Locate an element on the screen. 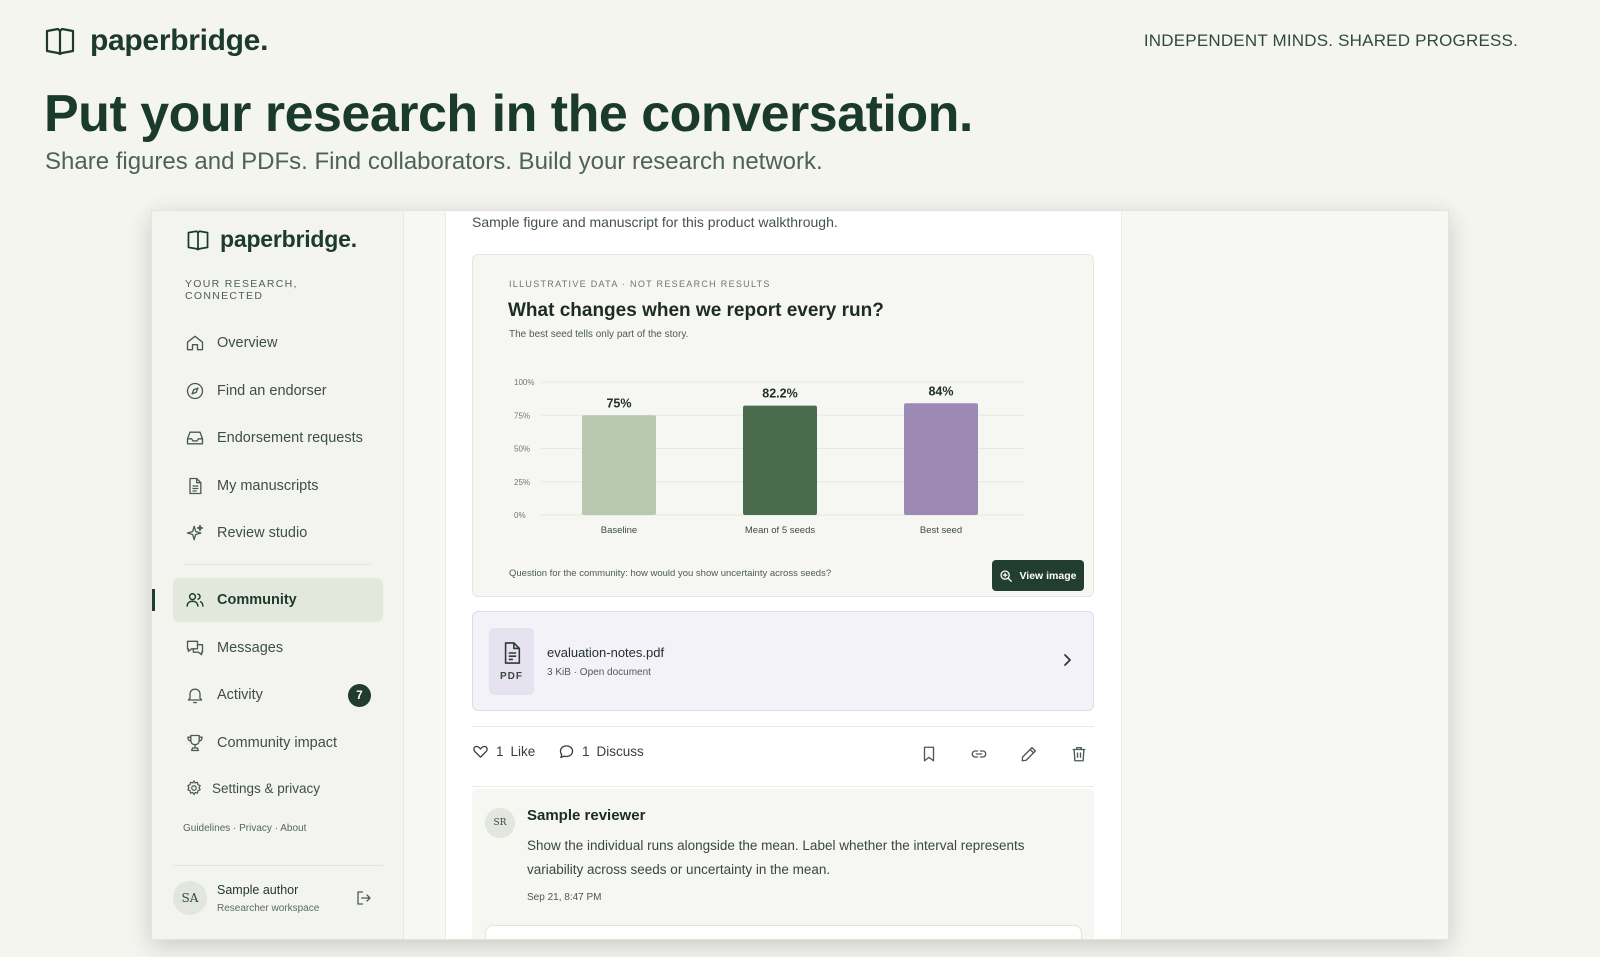 Image resolution: width=1600 pixels, height=957 pixels. settings-link: Settings & privacy is located at coordinates (252, 788).